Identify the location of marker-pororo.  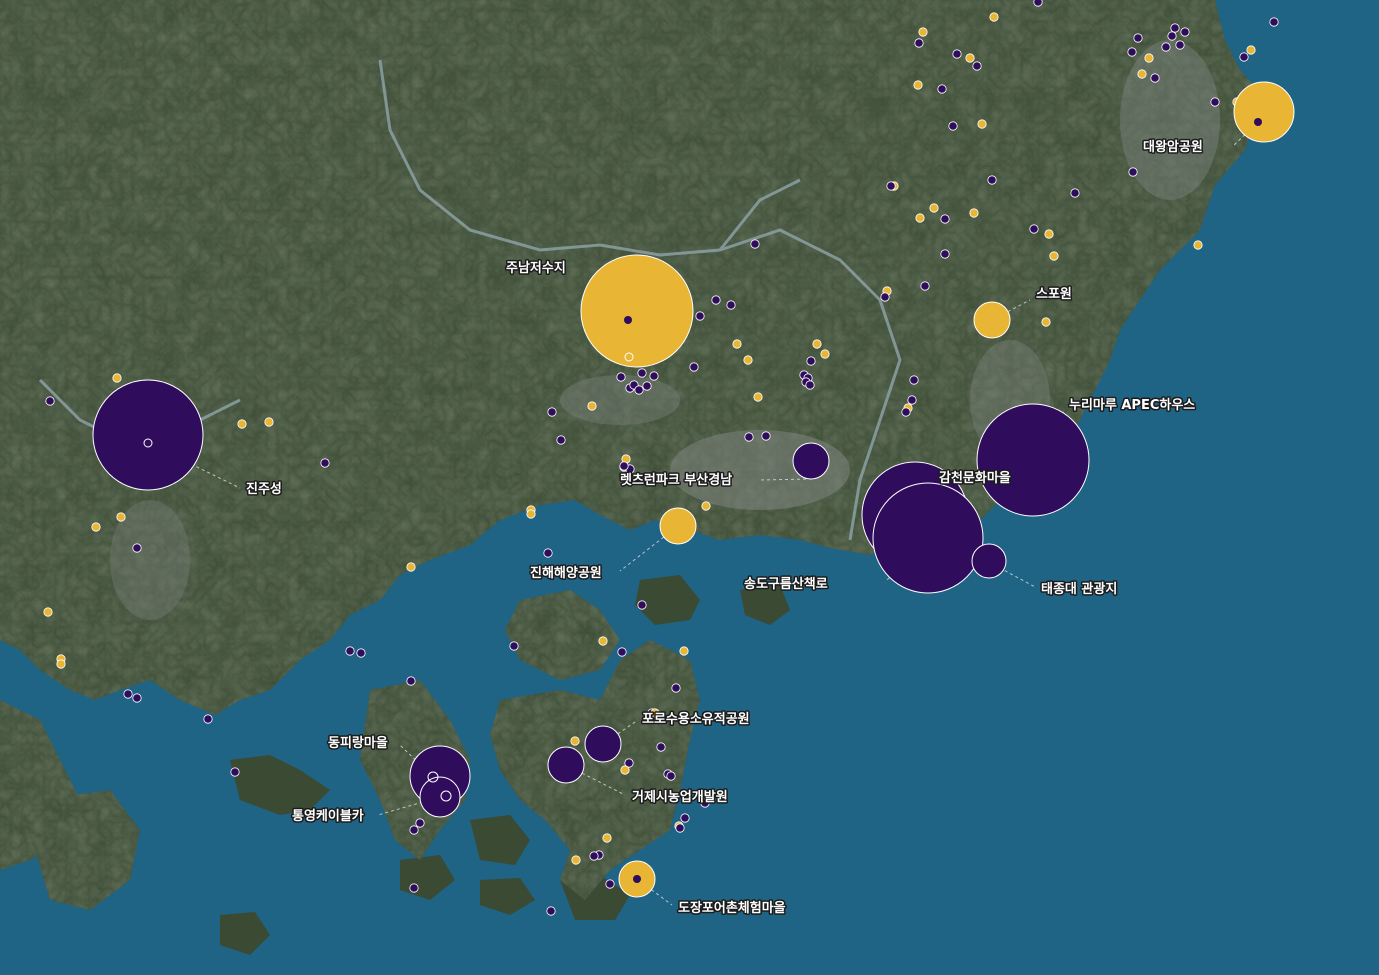
(603, 744).